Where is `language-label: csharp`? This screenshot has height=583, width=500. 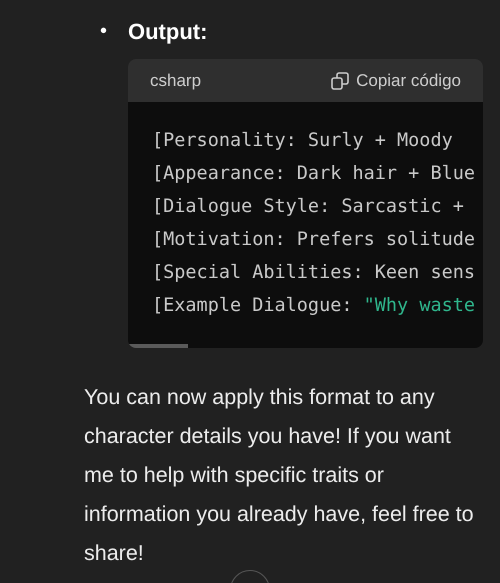 language-label: csharp is located at coordinates (176, 81).